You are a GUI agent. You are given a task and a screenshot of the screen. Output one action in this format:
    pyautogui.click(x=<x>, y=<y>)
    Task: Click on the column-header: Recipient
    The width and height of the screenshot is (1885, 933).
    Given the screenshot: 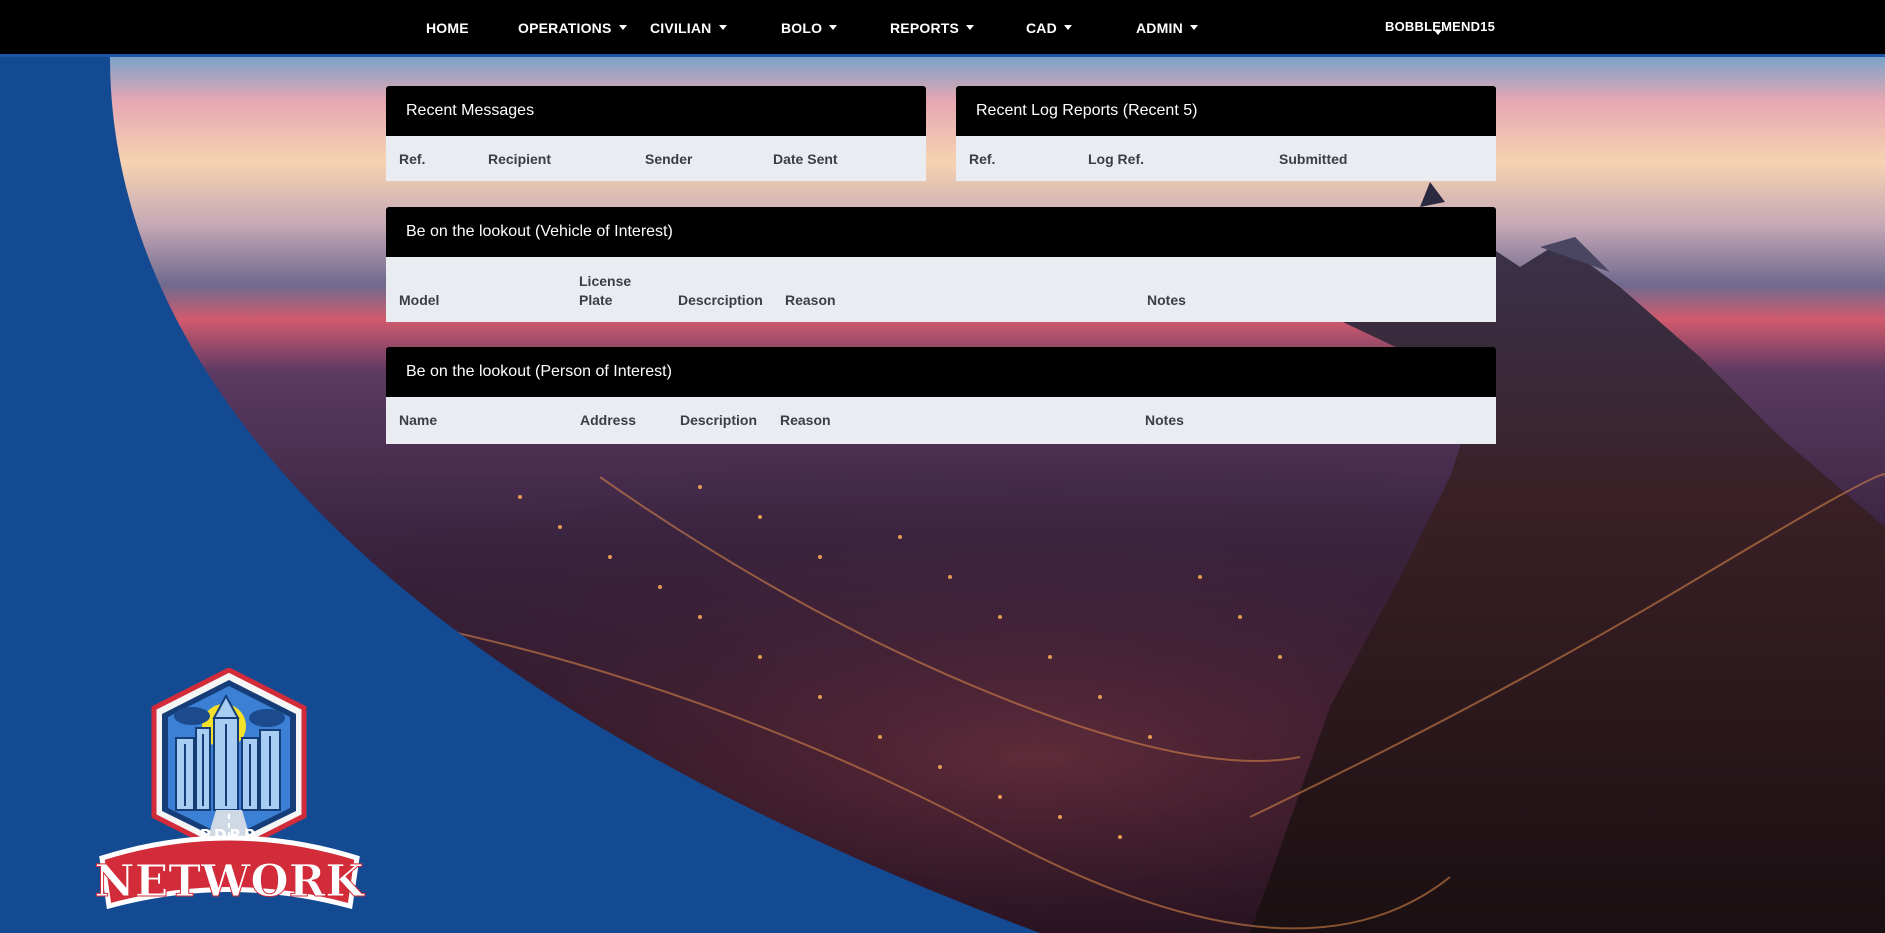 What is the action you would take?
    pyautogui.click(x=520, y=159)
    